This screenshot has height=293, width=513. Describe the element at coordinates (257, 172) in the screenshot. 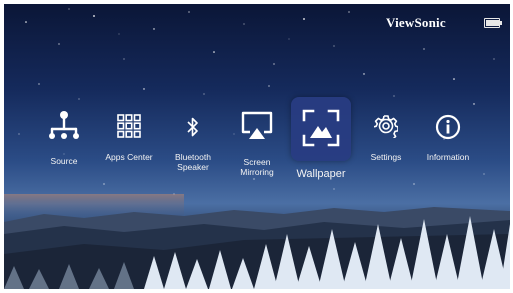

I see `menu-label-line2: Mirroring` at that location.